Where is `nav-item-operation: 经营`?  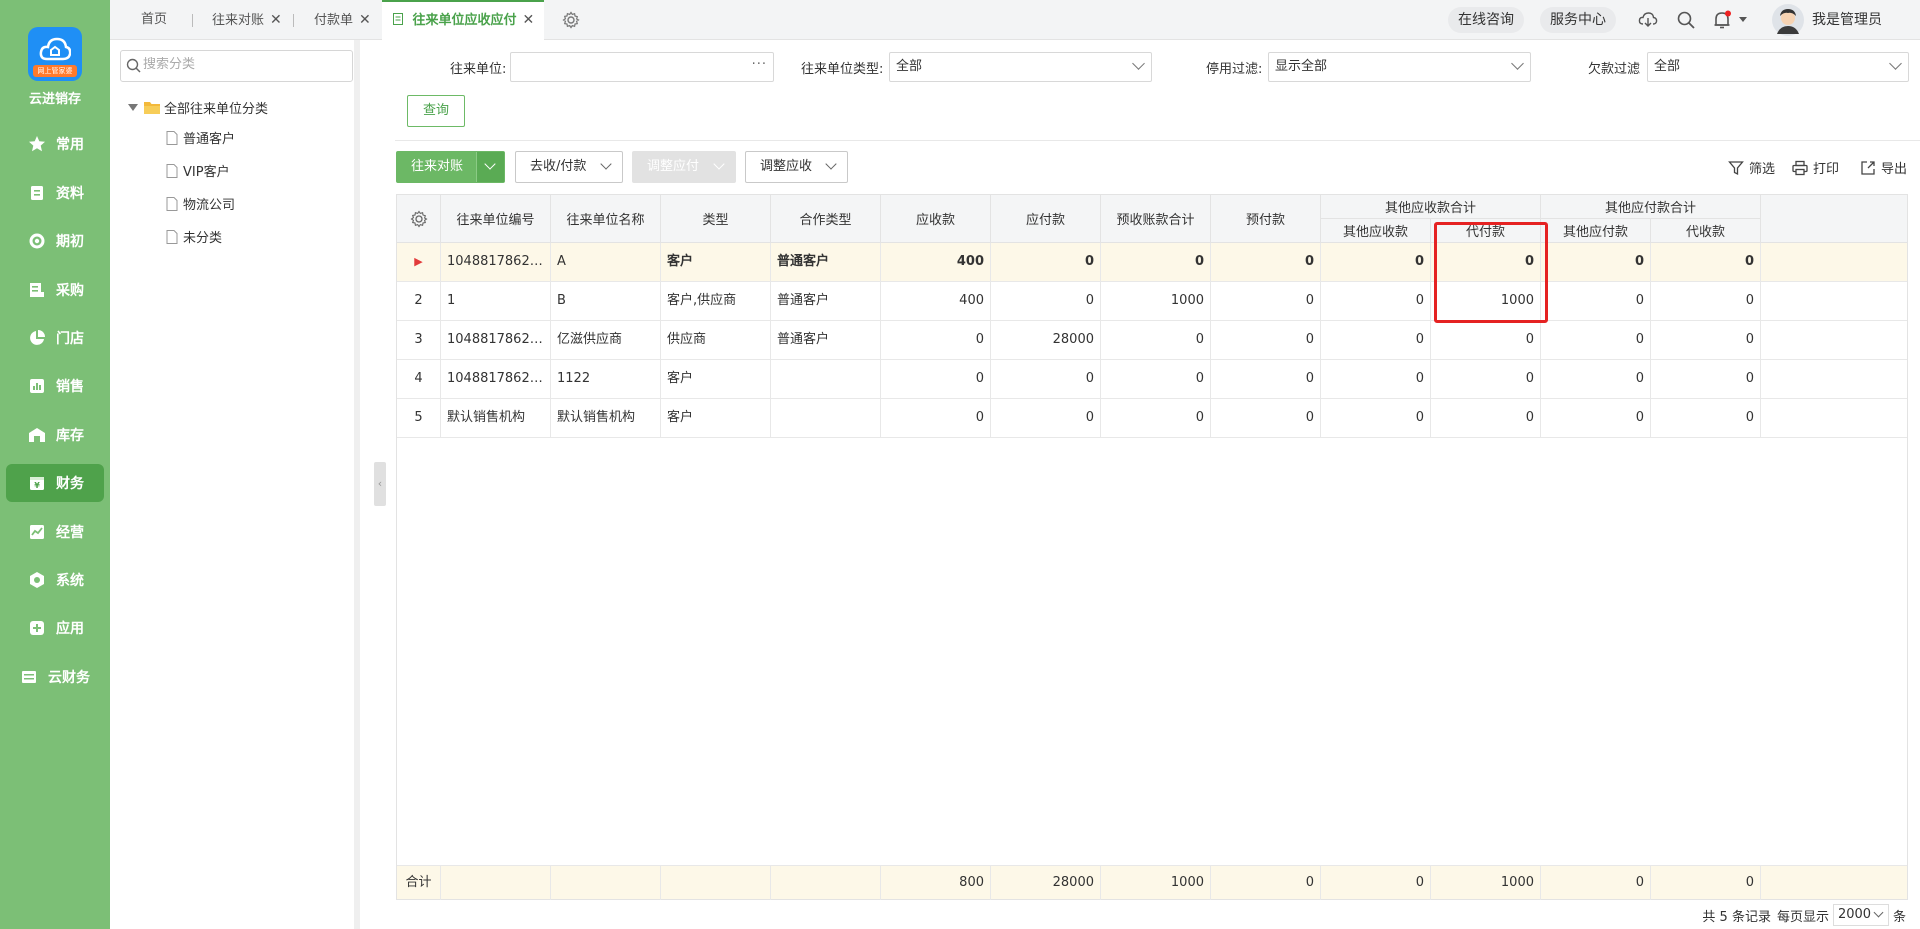 nav-item-operation: 经营 is located at coordinates (55, 532).